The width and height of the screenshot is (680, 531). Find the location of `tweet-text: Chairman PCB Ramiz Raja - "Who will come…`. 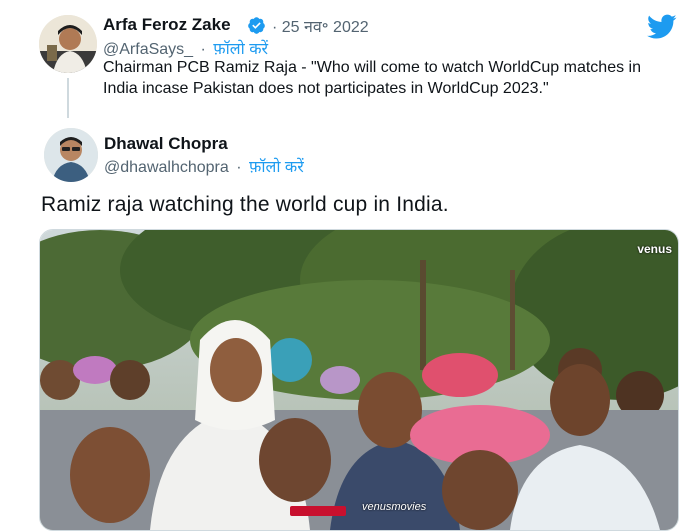

tweet-text: Chairman PCB Ramiz Raja - "Who will come… is located at coordinates (372, 78).